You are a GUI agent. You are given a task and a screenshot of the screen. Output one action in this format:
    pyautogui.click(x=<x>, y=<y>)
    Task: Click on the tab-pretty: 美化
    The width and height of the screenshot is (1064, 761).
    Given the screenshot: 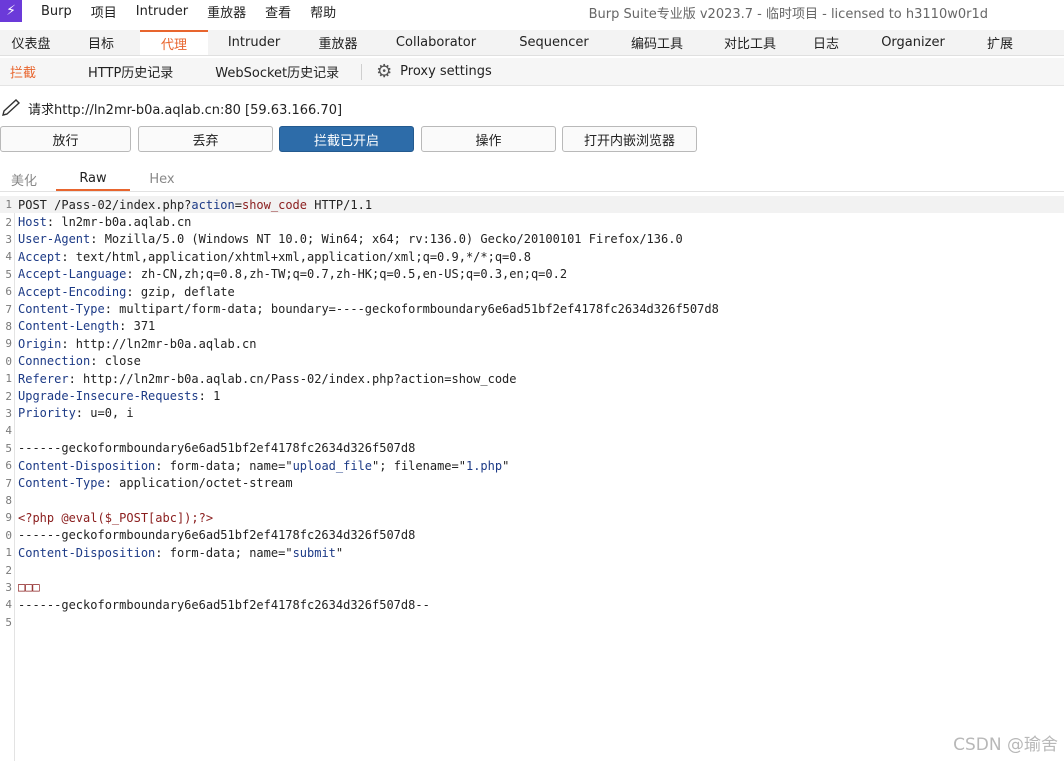 What is the action you would take?
    pyautogui.click(x=24, y=179)
    